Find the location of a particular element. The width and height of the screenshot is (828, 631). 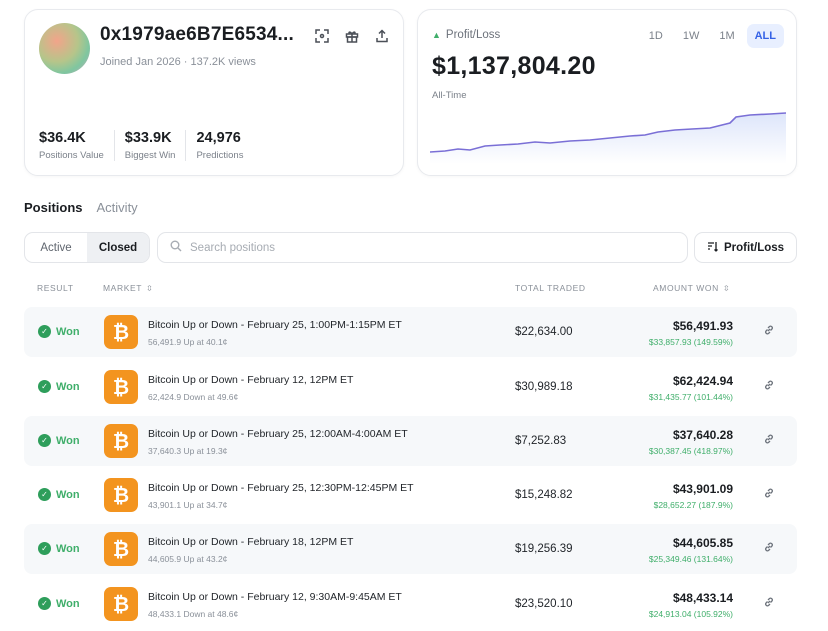

total-traded: $15,248.82 is located at coordinates (544, 495).